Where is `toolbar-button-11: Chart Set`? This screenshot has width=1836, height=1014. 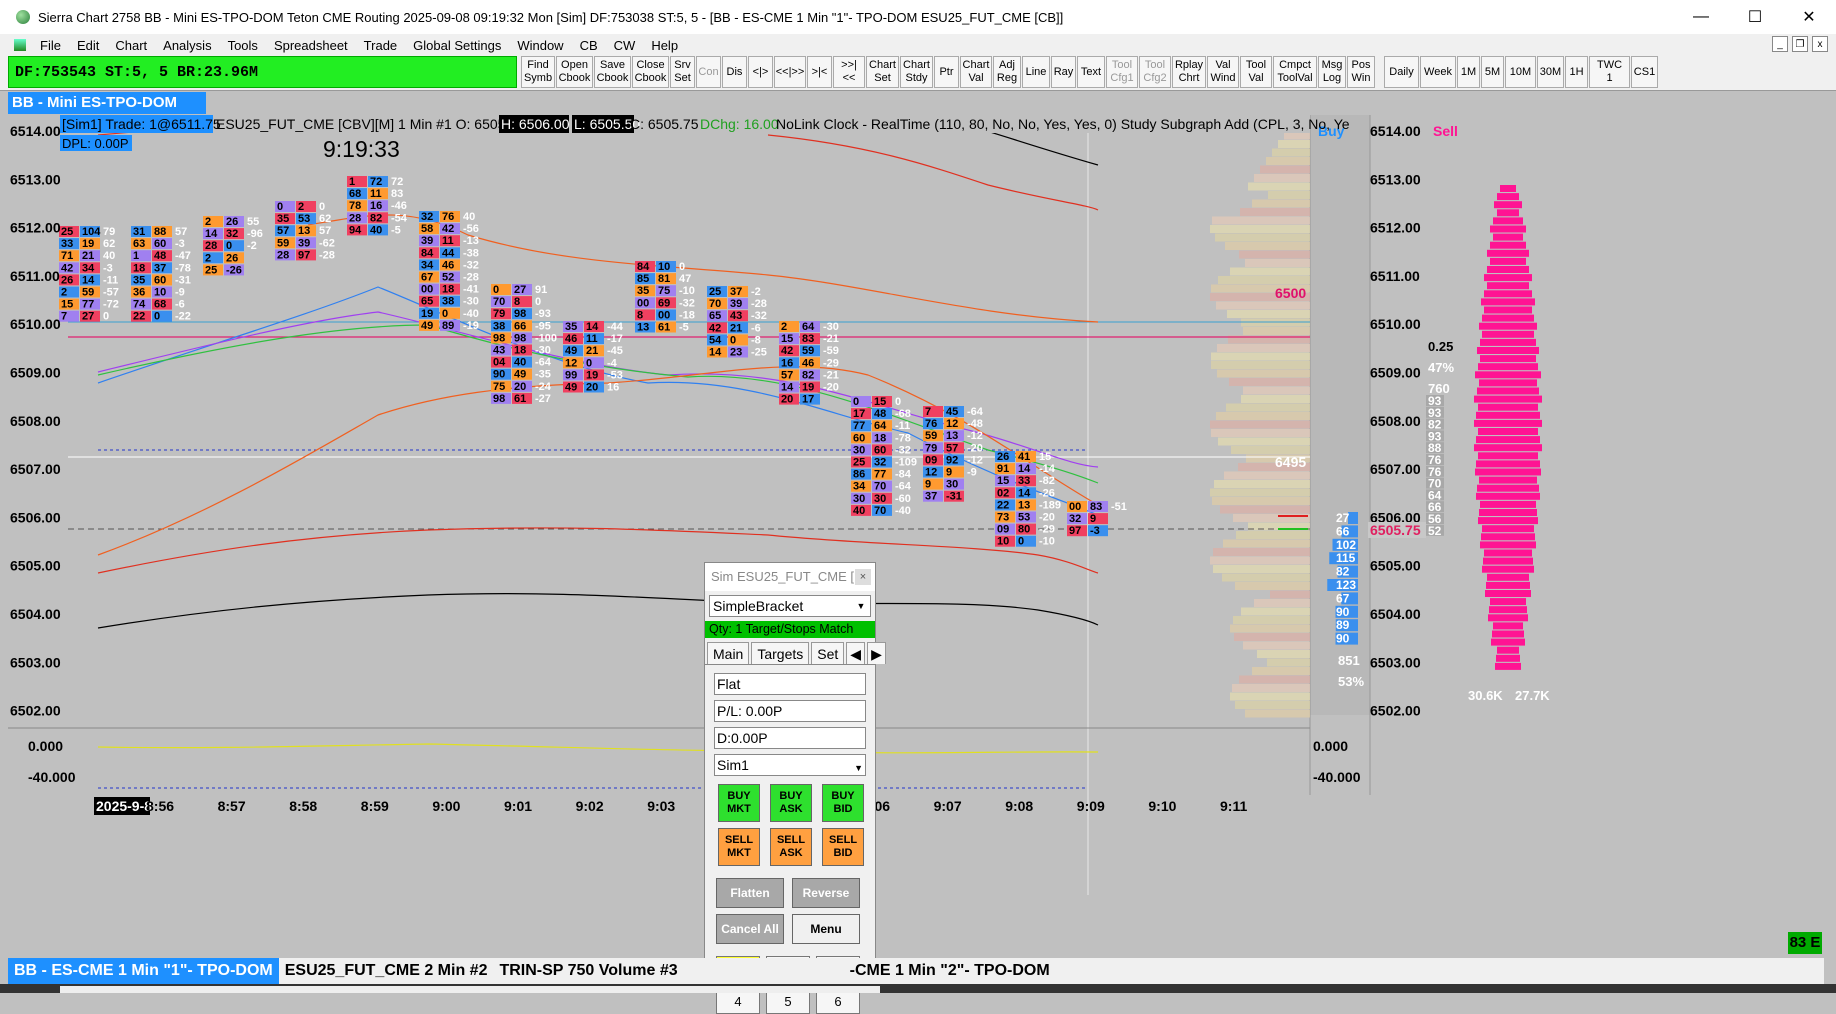 toolbar-button-11: Chart Set is located at coordinates (882, 72).